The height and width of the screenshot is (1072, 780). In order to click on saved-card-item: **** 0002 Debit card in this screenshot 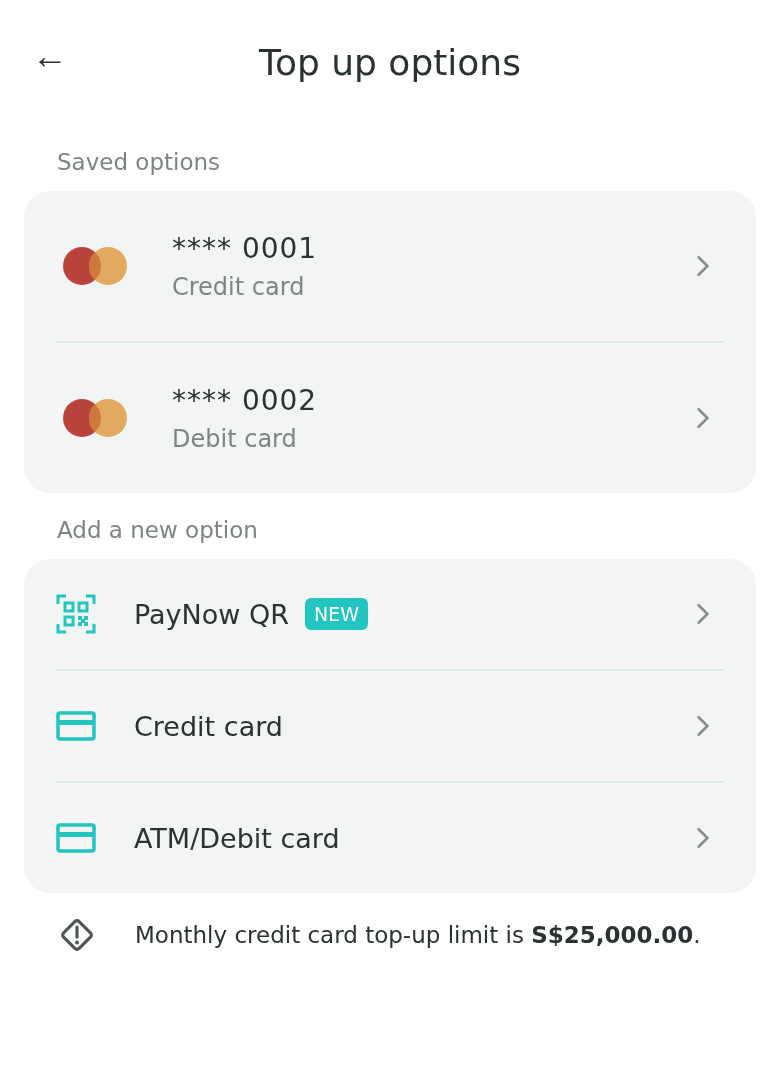, I will do `click(390, 418)`.